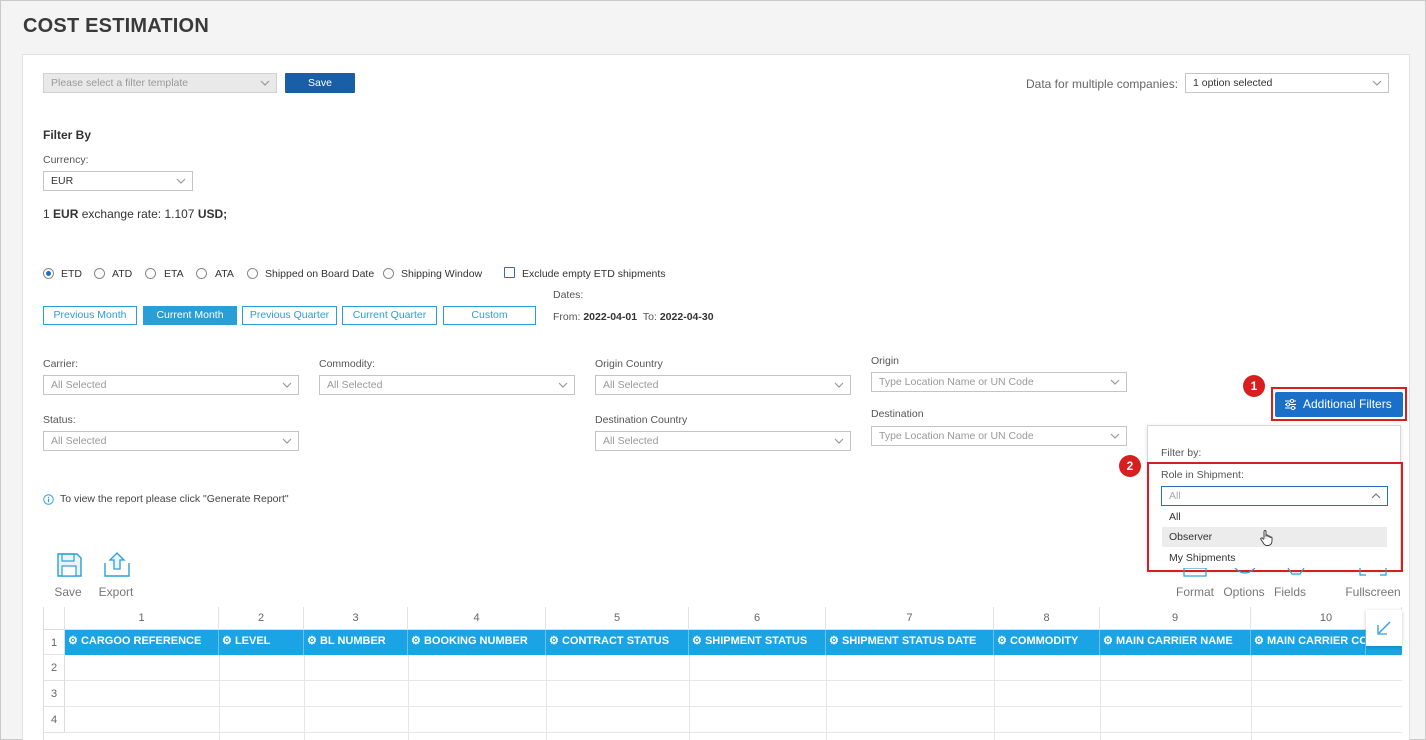 Image resolution: width=1426 pixels, height=740 pixels. Describe the element at coordinates (1274, 496) in the screenshot. I see `role-select: All` at that location.